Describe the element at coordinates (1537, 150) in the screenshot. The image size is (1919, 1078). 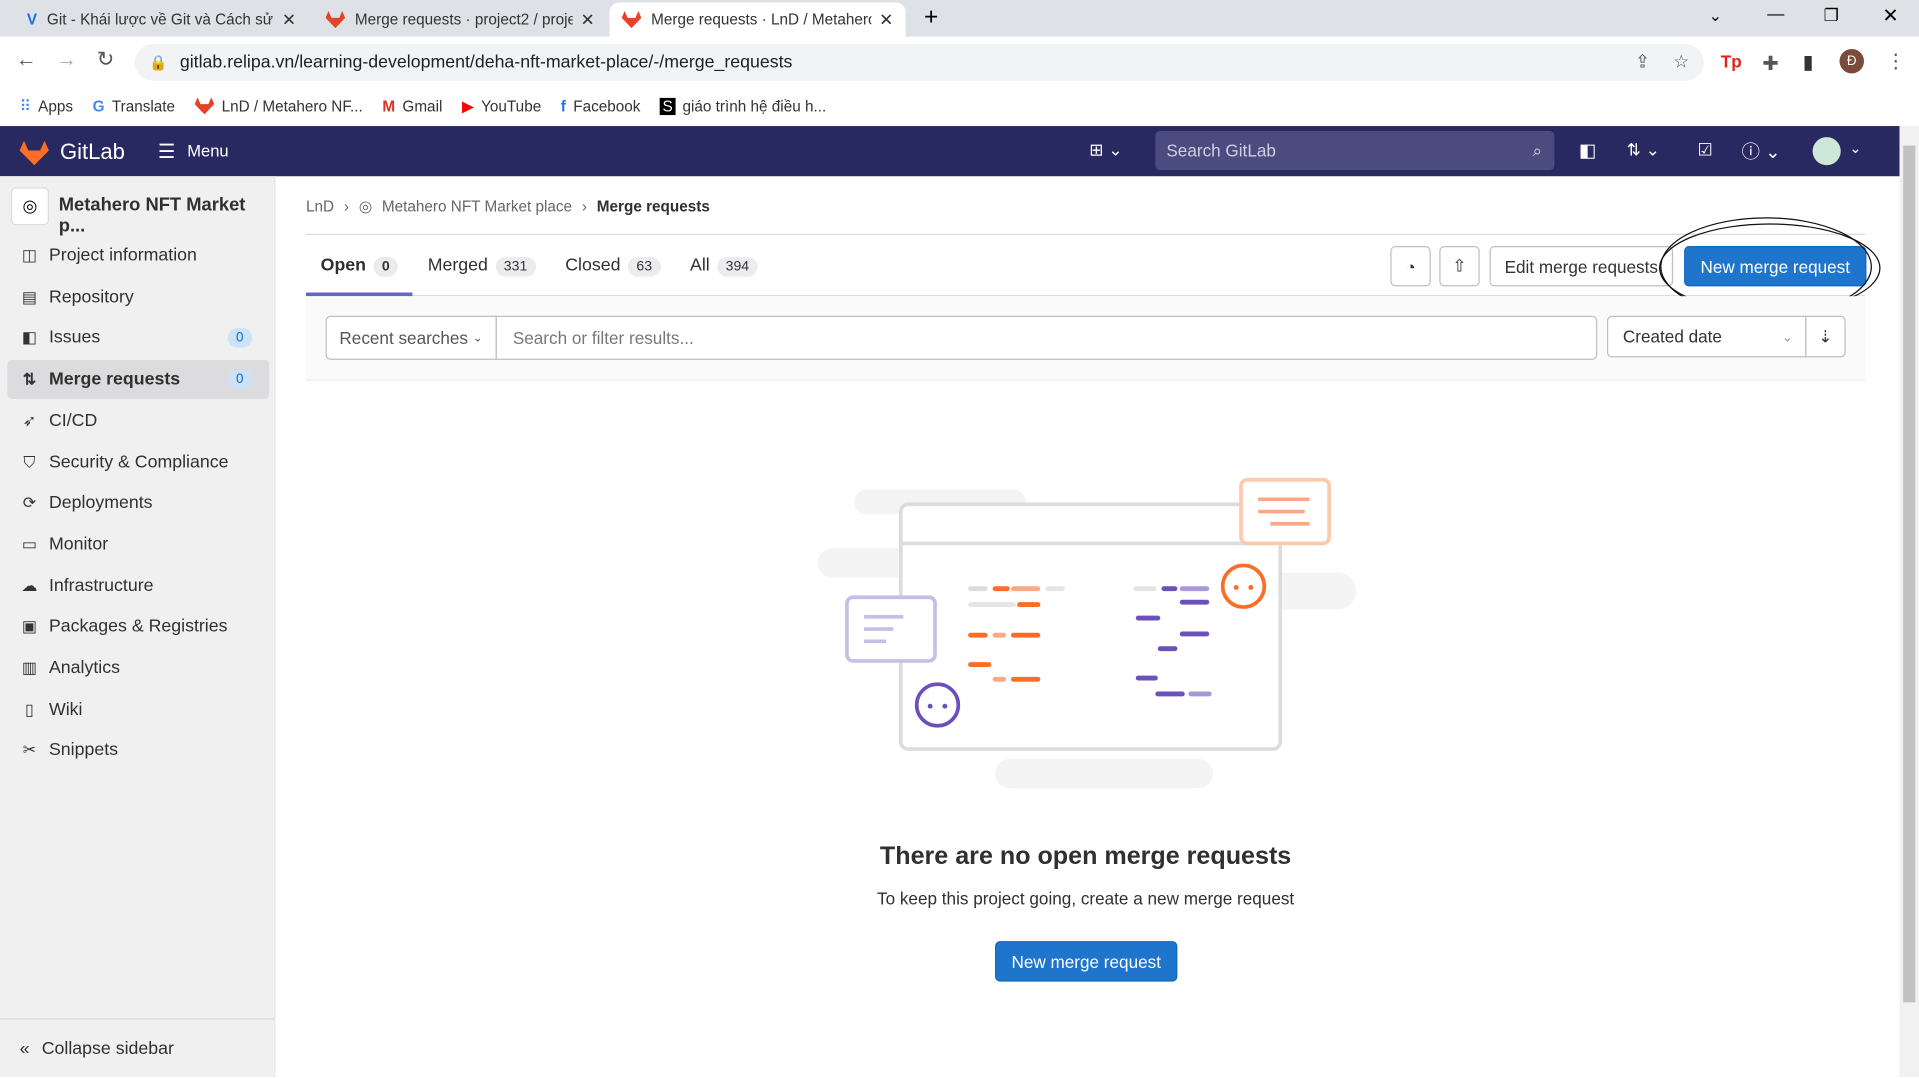
I see `search-icon: ⌕` at that location.